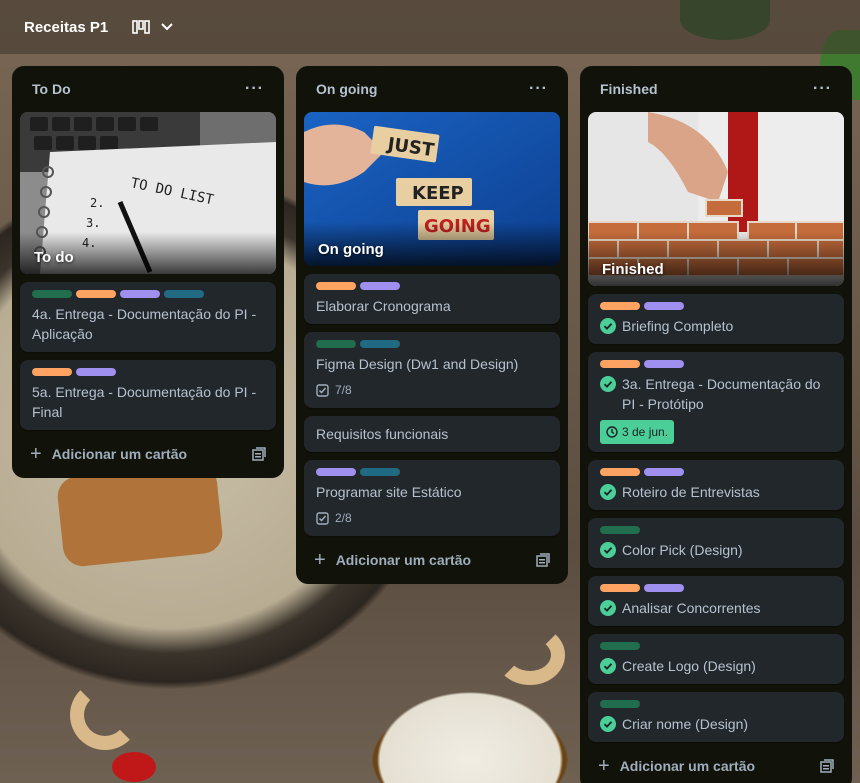 The height and width of the screenshot is (783, 860). What do you see at coordinates (51, 89) in the screenshot?
I see `list-title: To Do` at bounding box center [51, 89].